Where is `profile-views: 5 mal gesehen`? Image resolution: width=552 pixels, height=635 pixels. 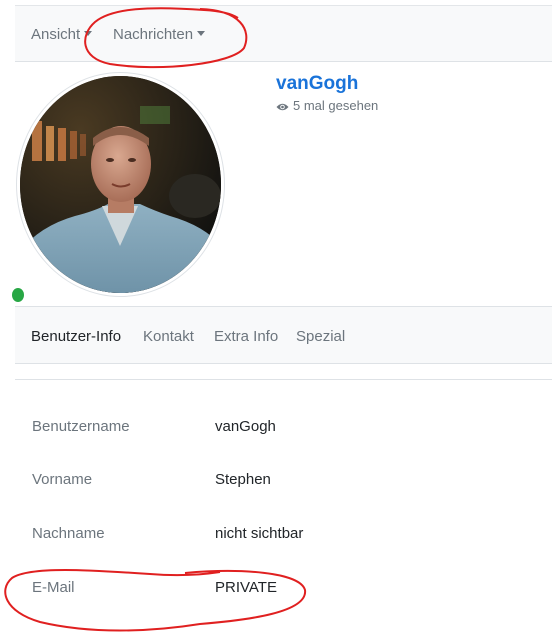
profile-views: 5 mal gesehen is located at coordinates (327, 105).